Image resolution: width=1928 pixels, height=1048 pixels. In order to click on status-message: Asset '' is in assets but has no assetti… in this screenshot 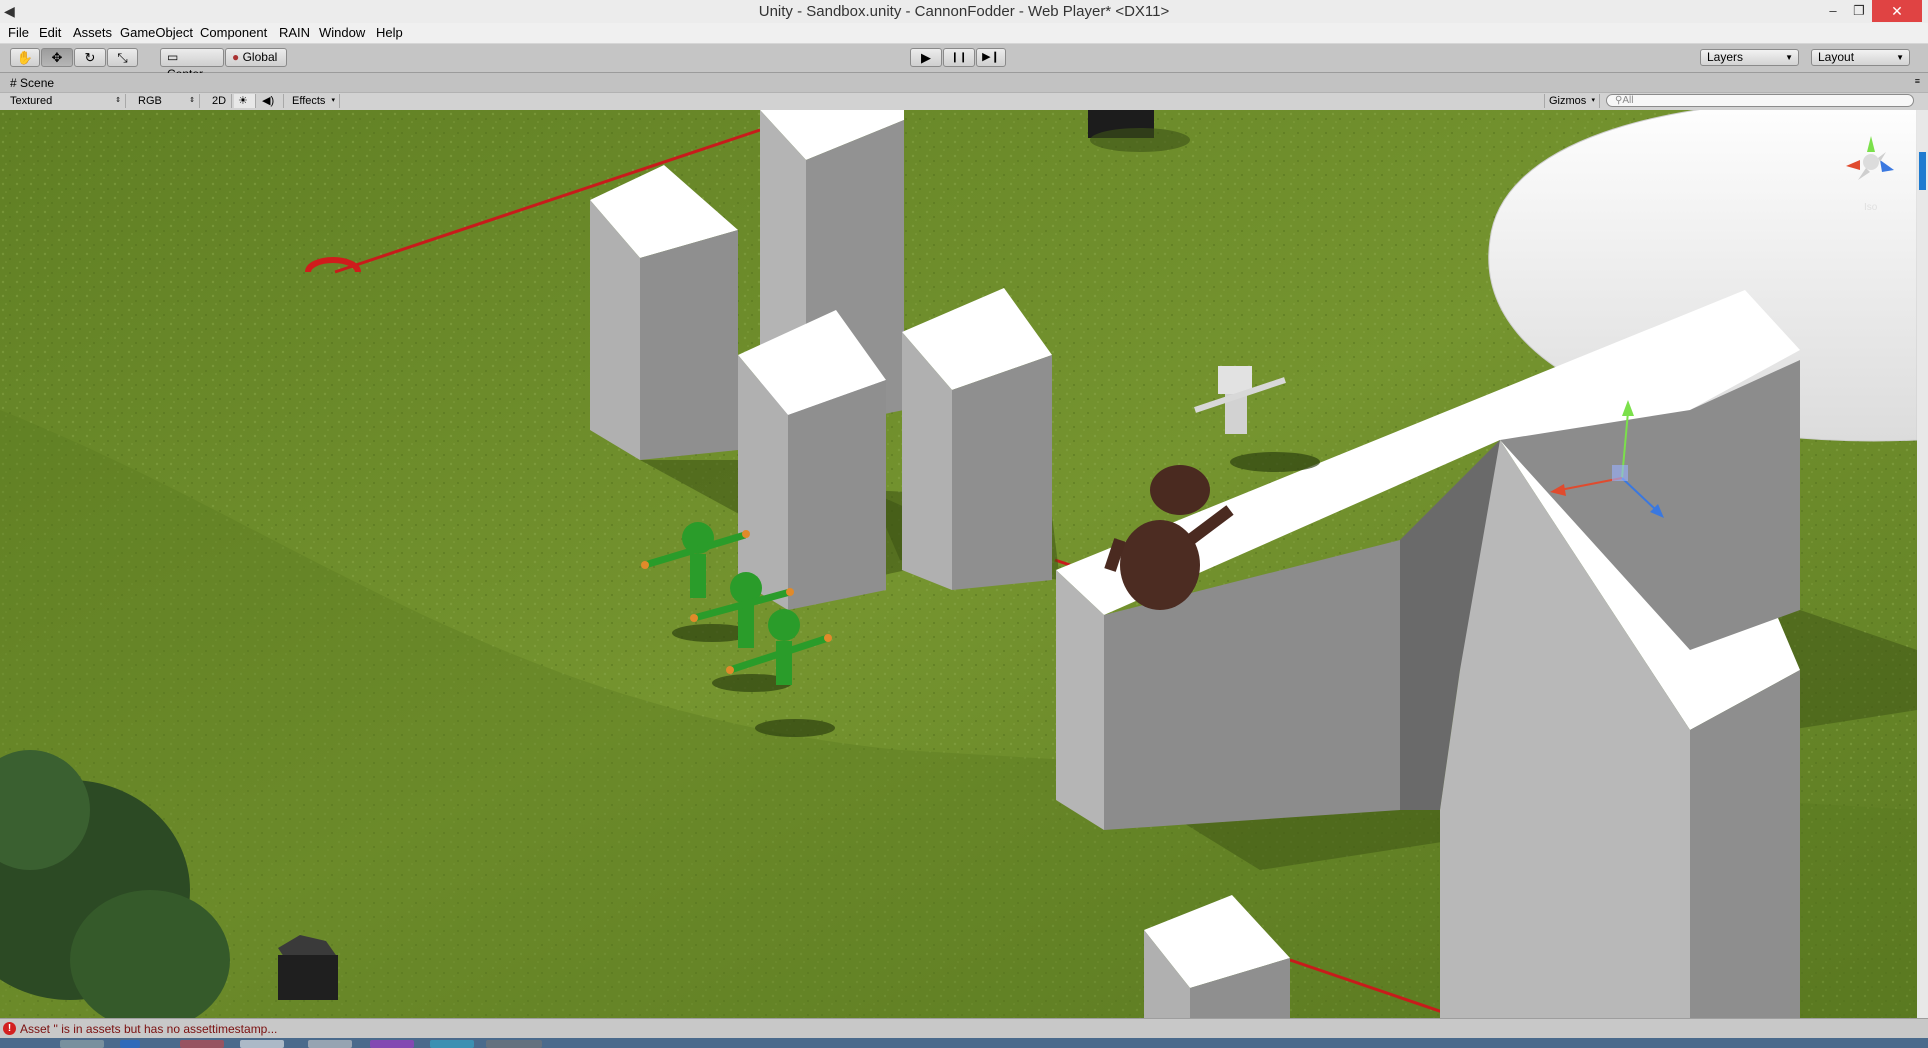, I will do `click(149, 1029)`.